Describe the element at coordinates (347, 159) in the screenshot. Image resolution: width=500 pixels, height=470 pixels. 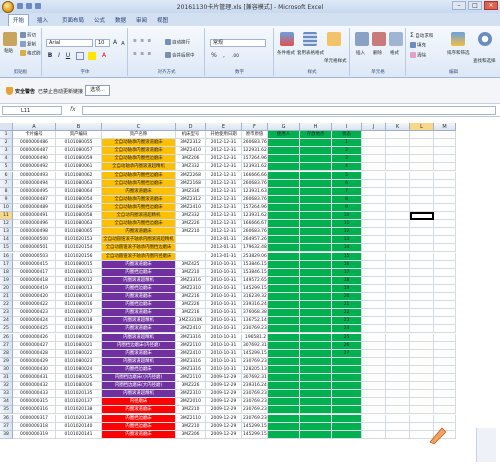
I see `table-cell: 3` at that location.